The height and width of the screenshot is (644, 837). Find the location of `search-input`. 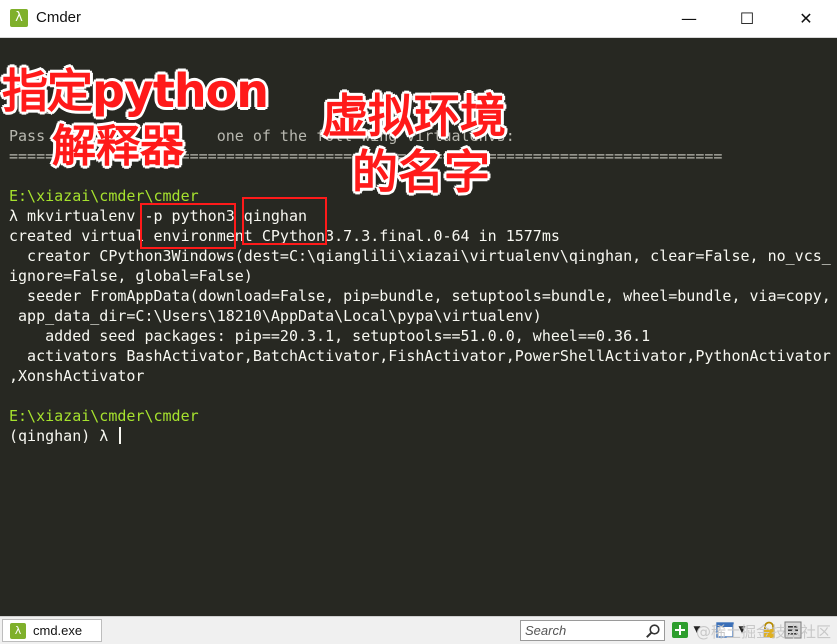

search-input is located at coordinates (583, 630).